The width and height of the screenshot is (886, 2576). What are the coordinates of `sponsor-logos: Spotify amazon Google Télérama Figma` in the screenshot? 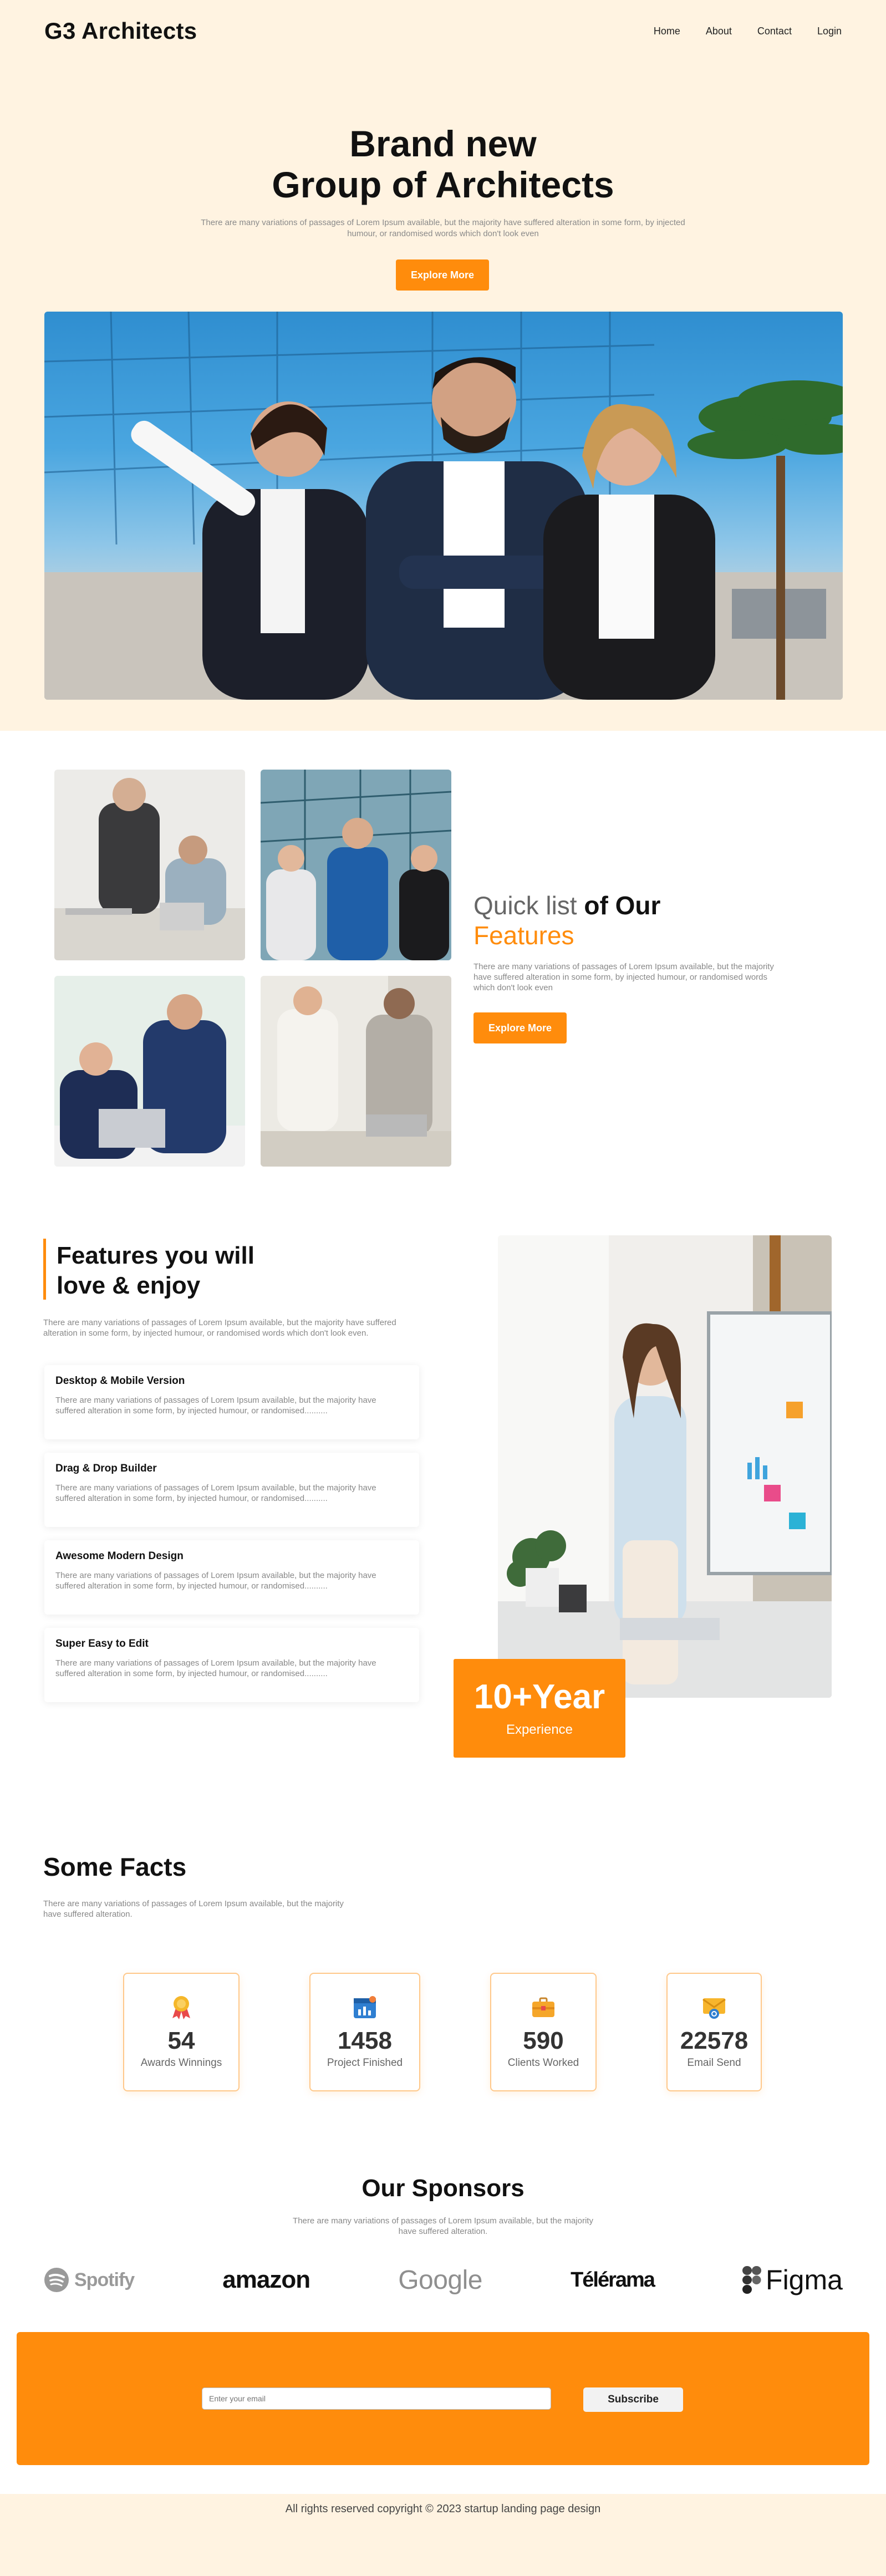 It's located at (443, 2280).